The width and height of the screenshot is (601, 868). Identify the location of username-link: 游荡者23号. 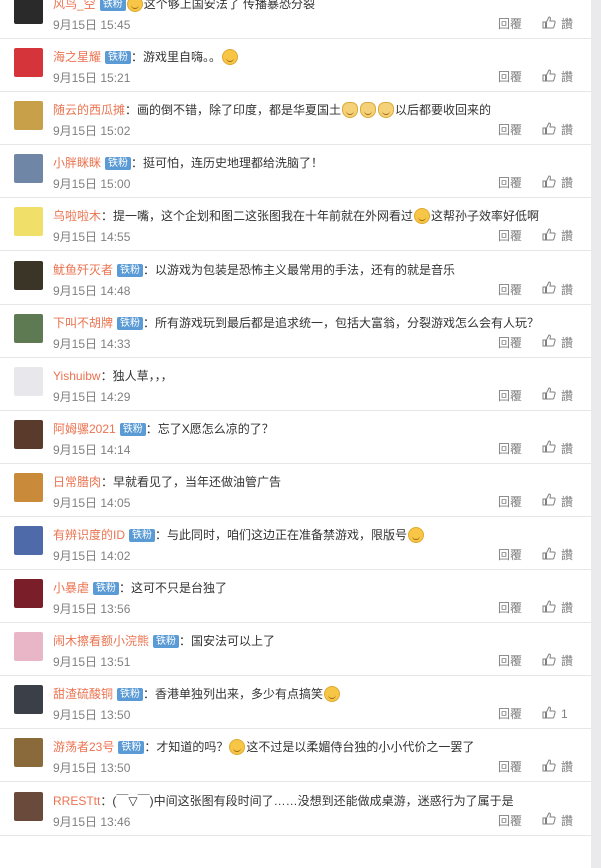
(83, 747).